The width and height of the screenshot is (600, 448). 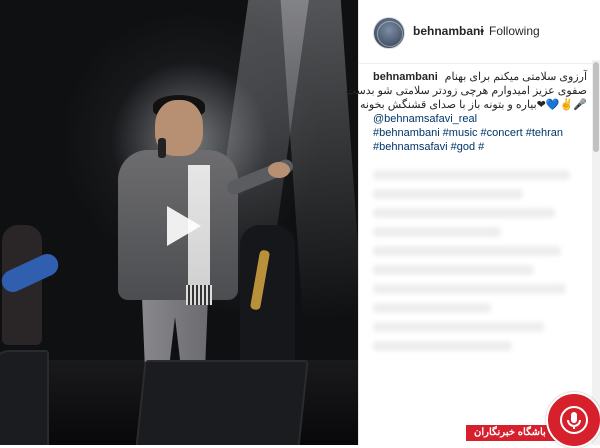 What do you see at coordinates (448, 31) in the screenshot?
I see `username-link: behnambani` at bounding box center [448, 31].